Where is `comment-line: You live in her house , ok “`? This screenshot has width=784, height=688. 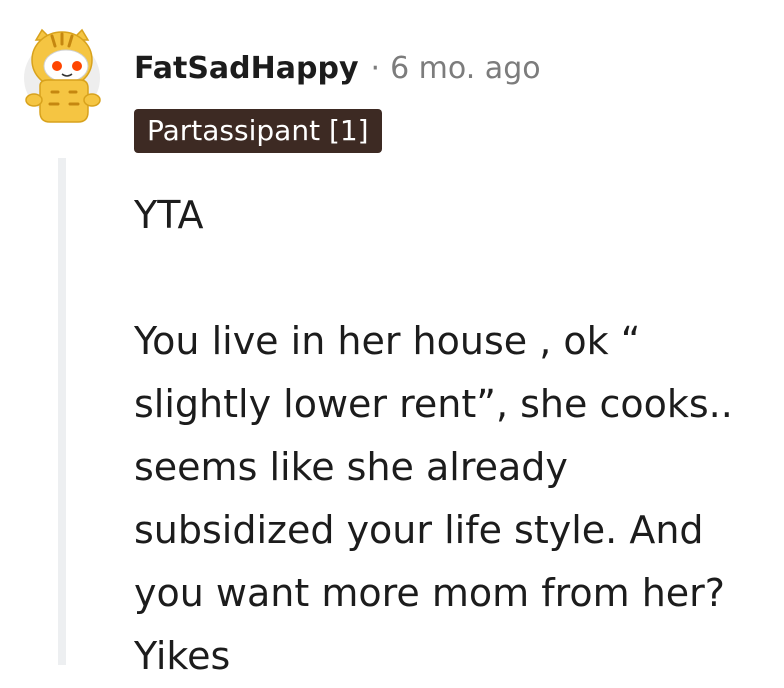 comment-line: You live in her house , ok “ is located at coordinates (387, 341).